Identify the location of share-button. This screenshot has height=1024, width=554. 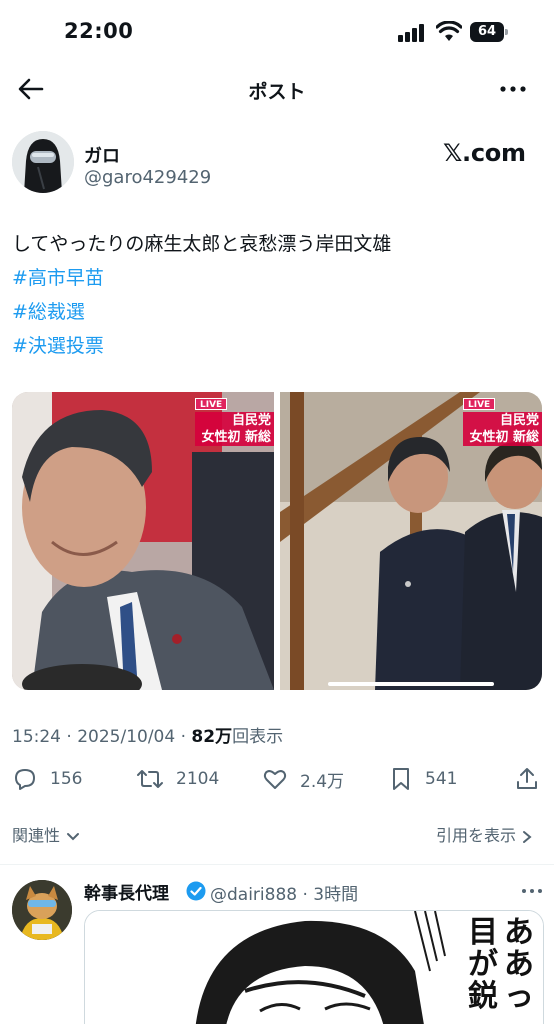
(527, 779).